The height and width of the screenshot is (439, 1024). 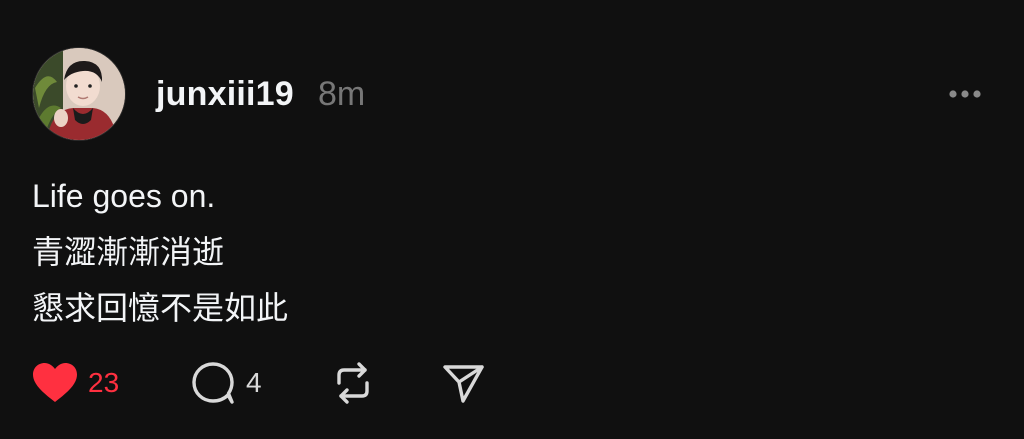 I want to click on avatar-image, so click(x=79, y=94).